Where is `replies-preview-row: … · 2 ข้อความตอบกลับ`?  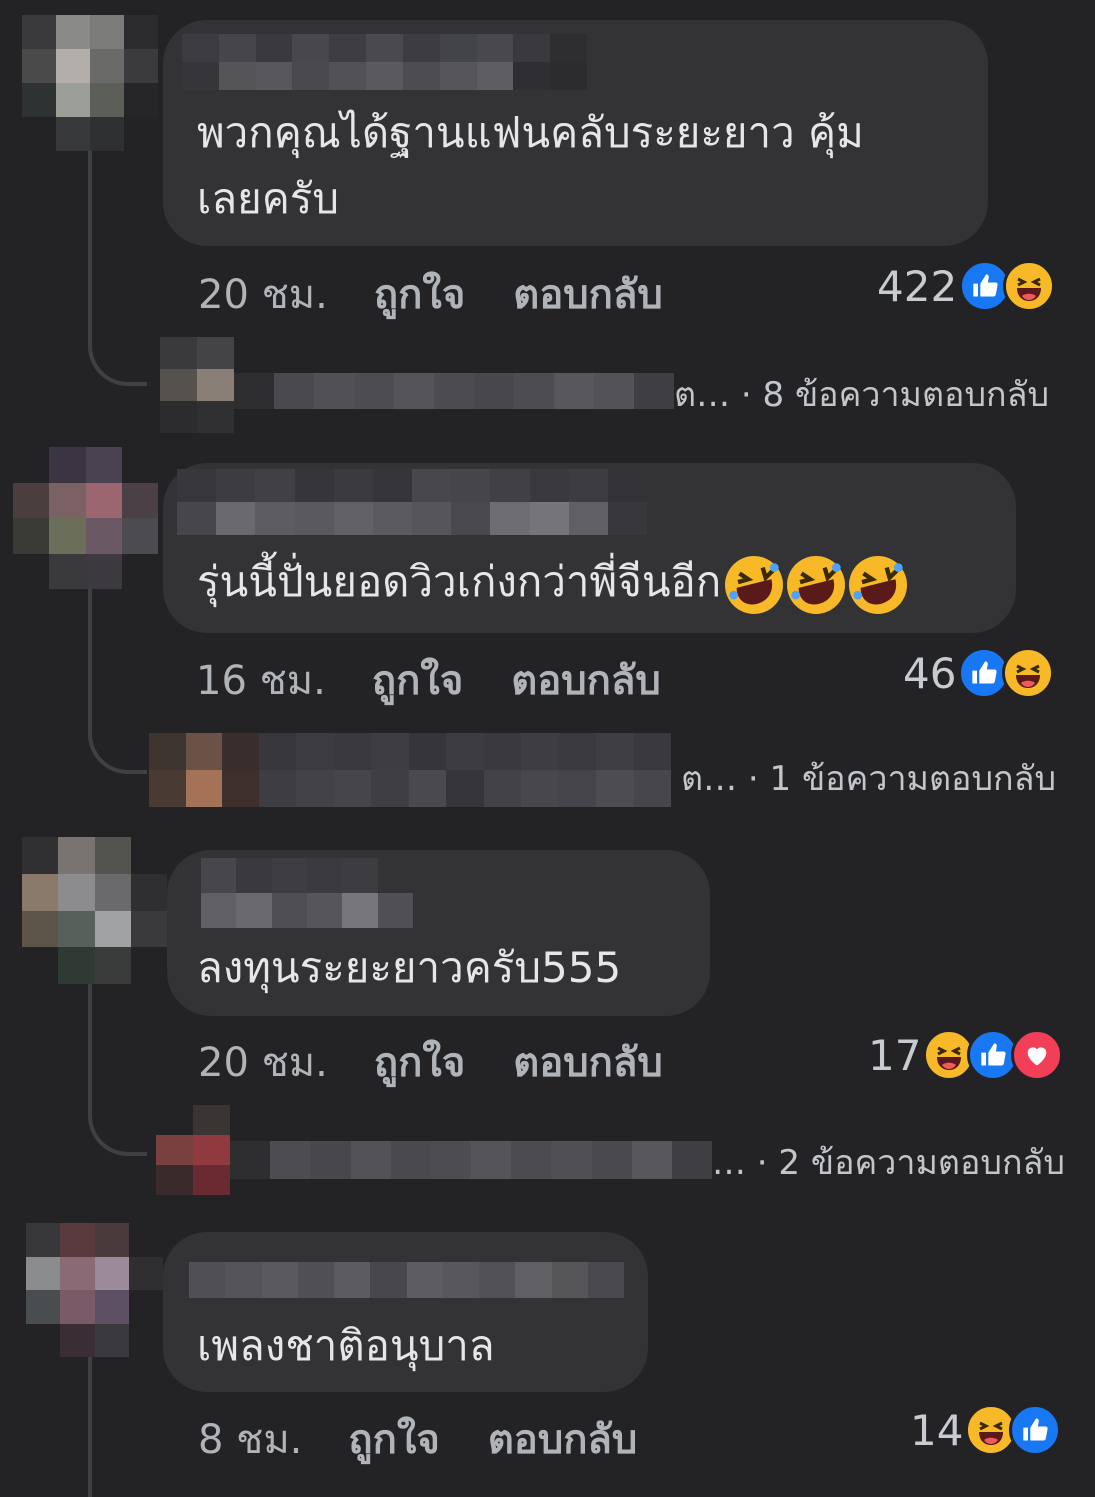
replies-preview-row: … · 2 ข้อความตอบกลับ is located at coordinates (610, 1150).